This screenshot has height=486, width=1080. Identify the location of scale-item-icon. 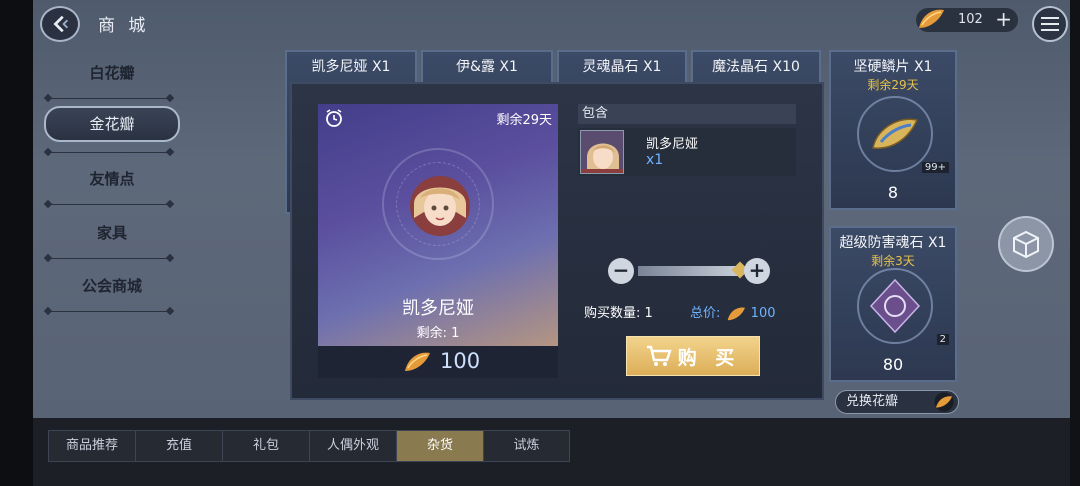
(895, 134).